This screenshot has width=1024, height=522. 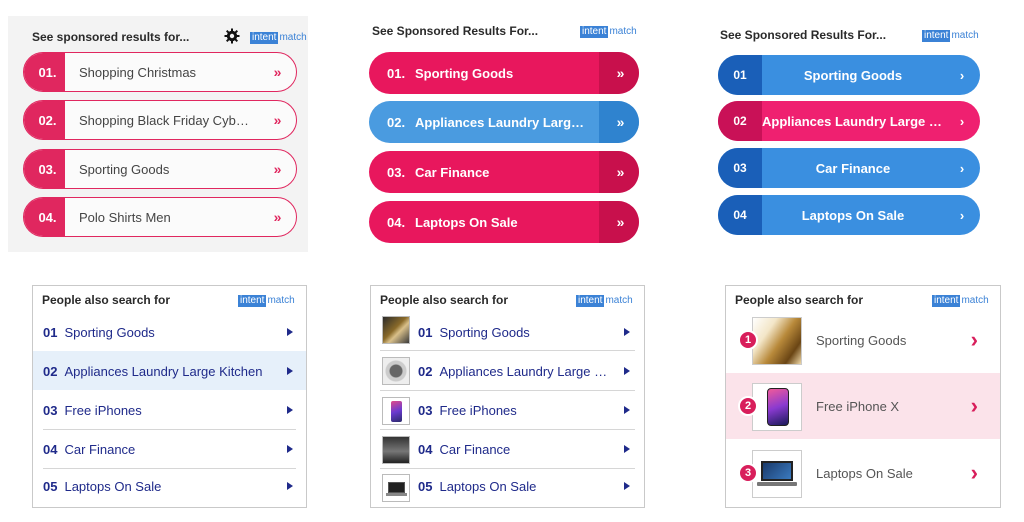 I want to click on item-number: 02., so click(x=396, y=122).